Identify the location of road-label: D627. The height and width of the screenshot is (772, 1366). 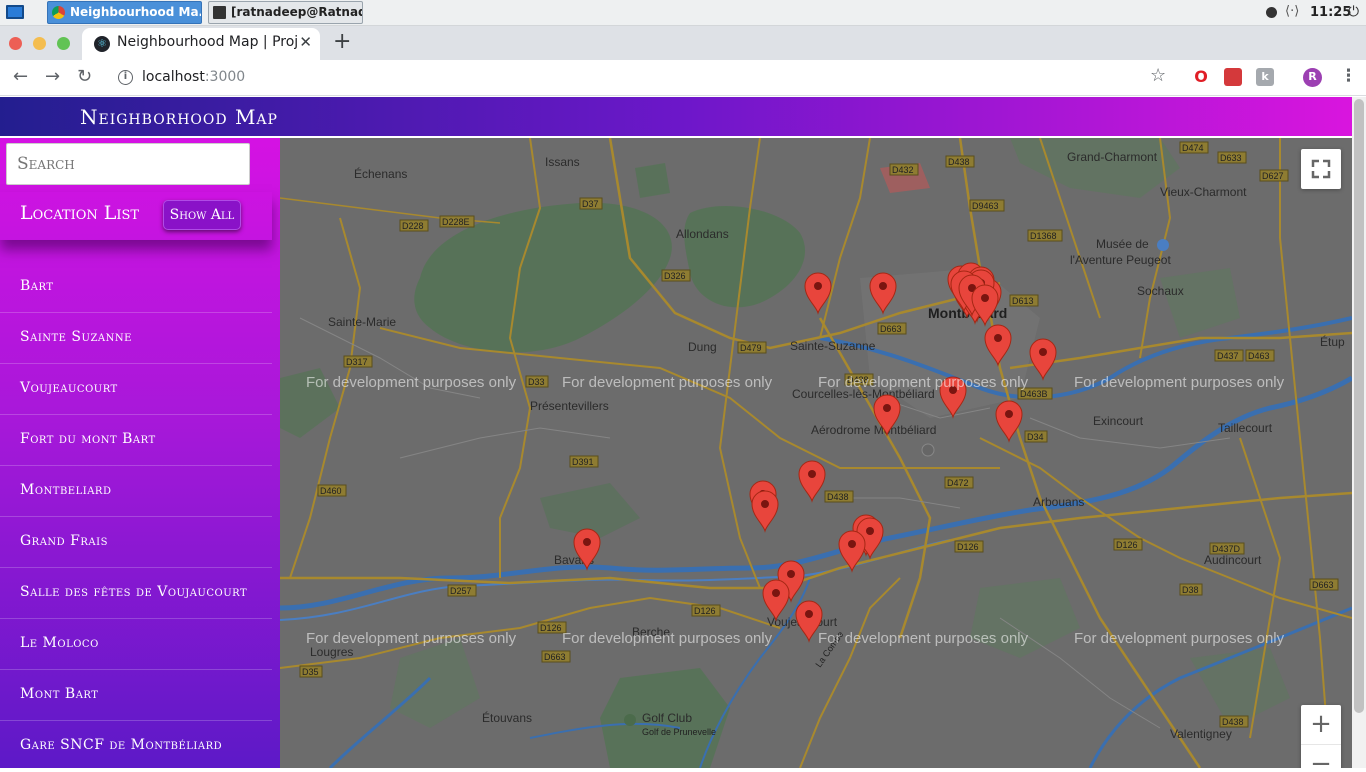
(1274, 175).